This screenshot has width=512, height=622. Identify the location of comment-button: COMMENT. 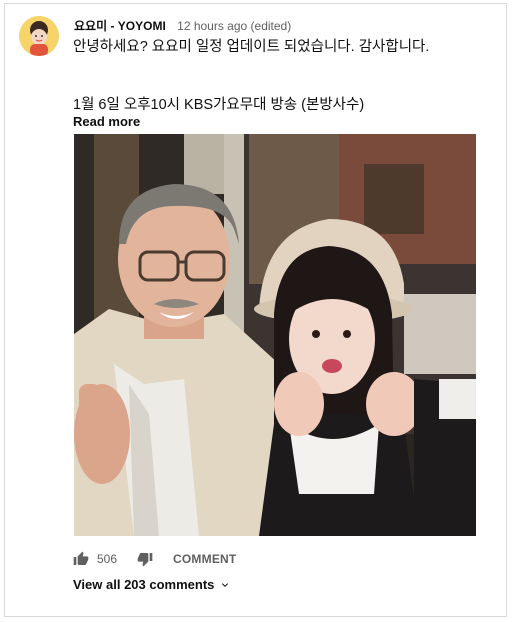
(204, 559).